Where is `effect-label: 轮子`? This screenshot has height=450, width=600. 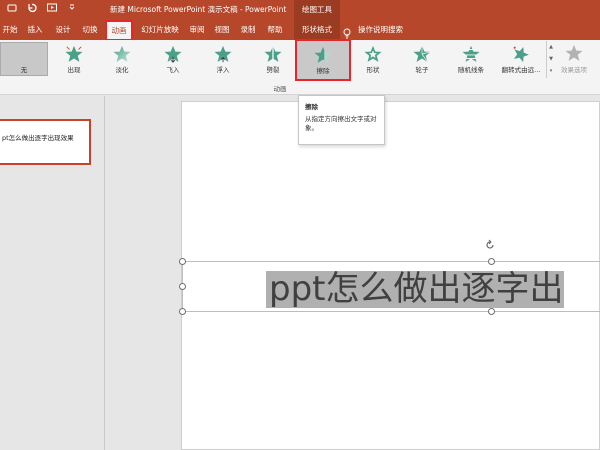
effect-label: 轮子 is located at coordinates (422, 70).